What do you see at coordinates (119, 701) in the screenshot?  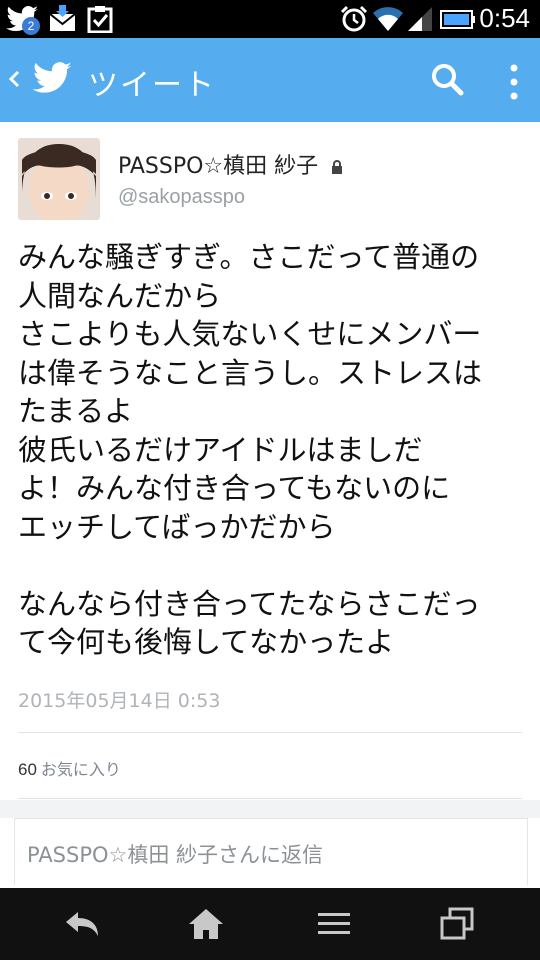 I see `tweet-timestamp: 2015年05月14日 0:53` at bounding box center [119, 701].